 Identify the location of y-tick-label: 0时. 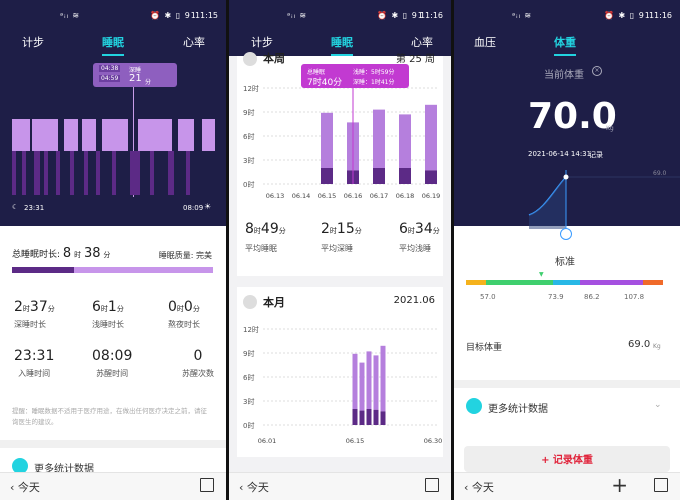
(248, 425).